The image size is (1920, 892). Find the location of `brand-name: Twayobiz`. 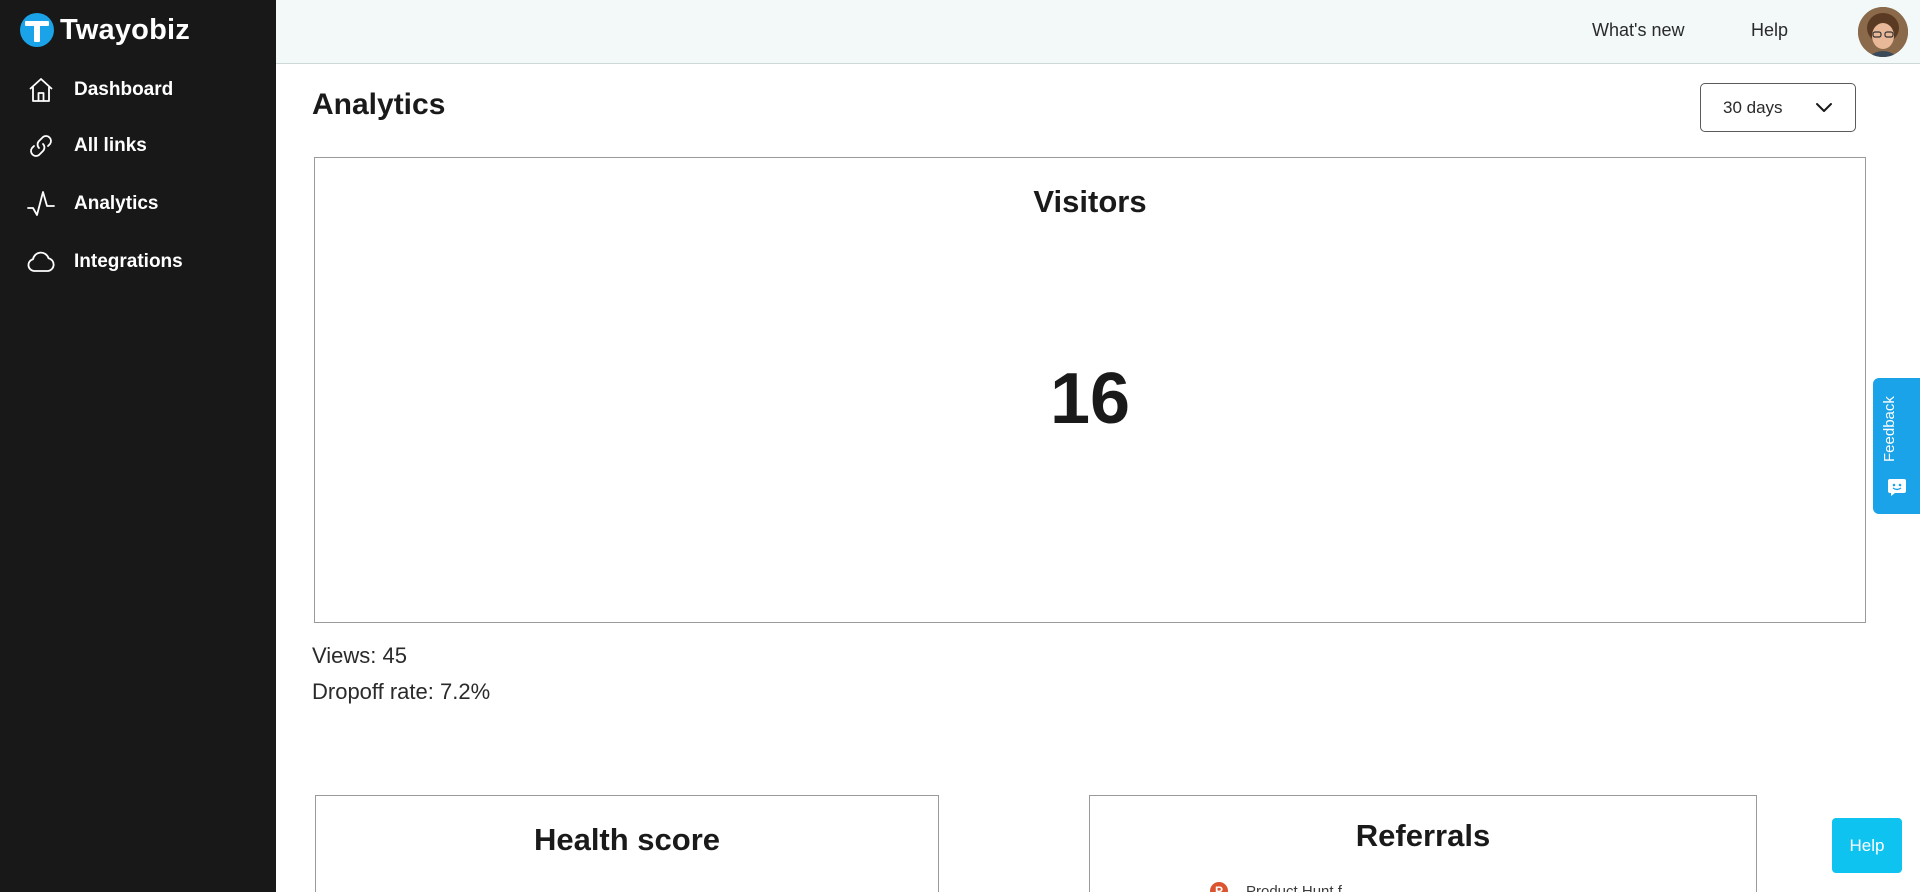

brand-name: Twayobiz is located at coordinates (125, 29).